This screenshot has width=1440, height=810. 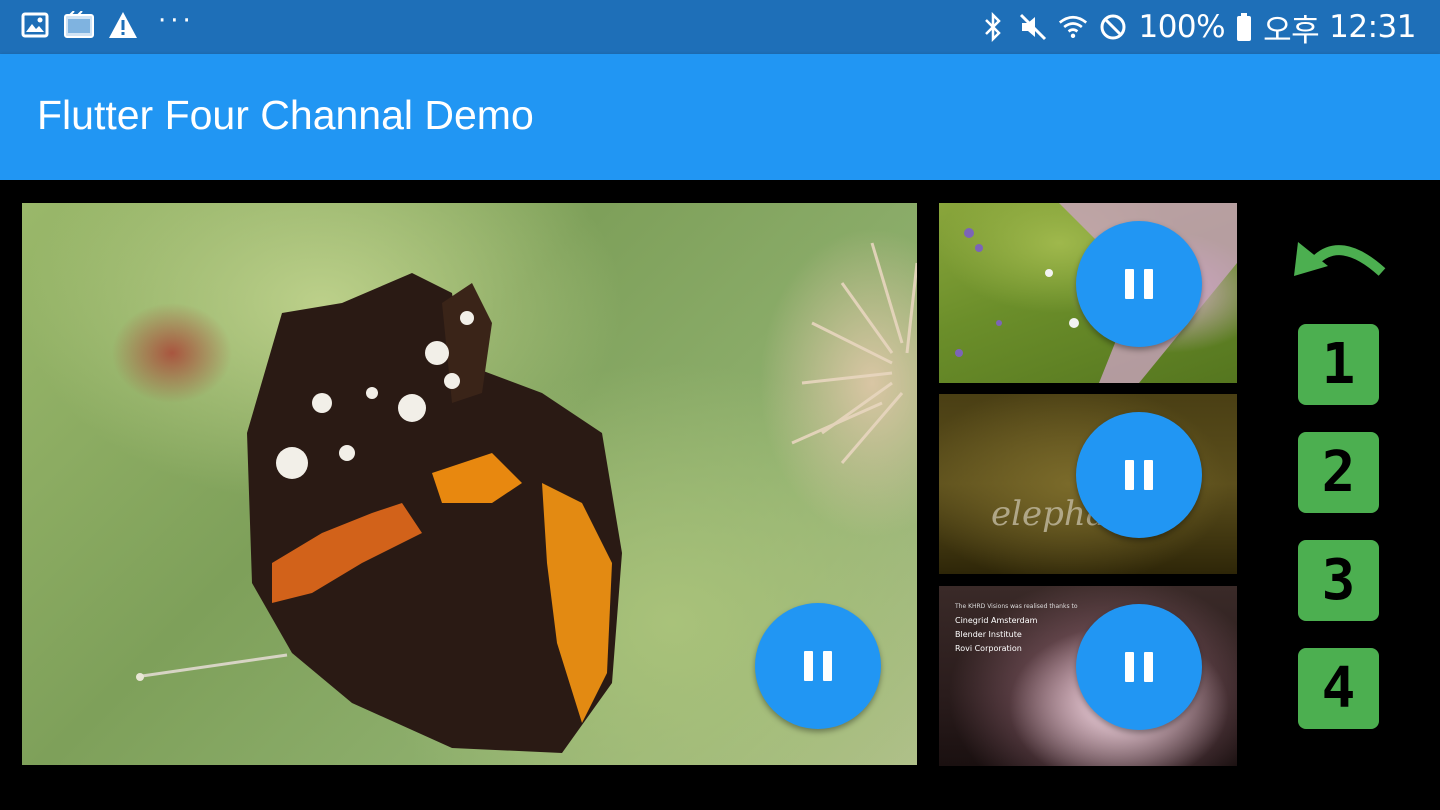 What do you see at coordinates (123, 25) in the screenshot?
I see `warning-icon` at bounding box center [123, 25].